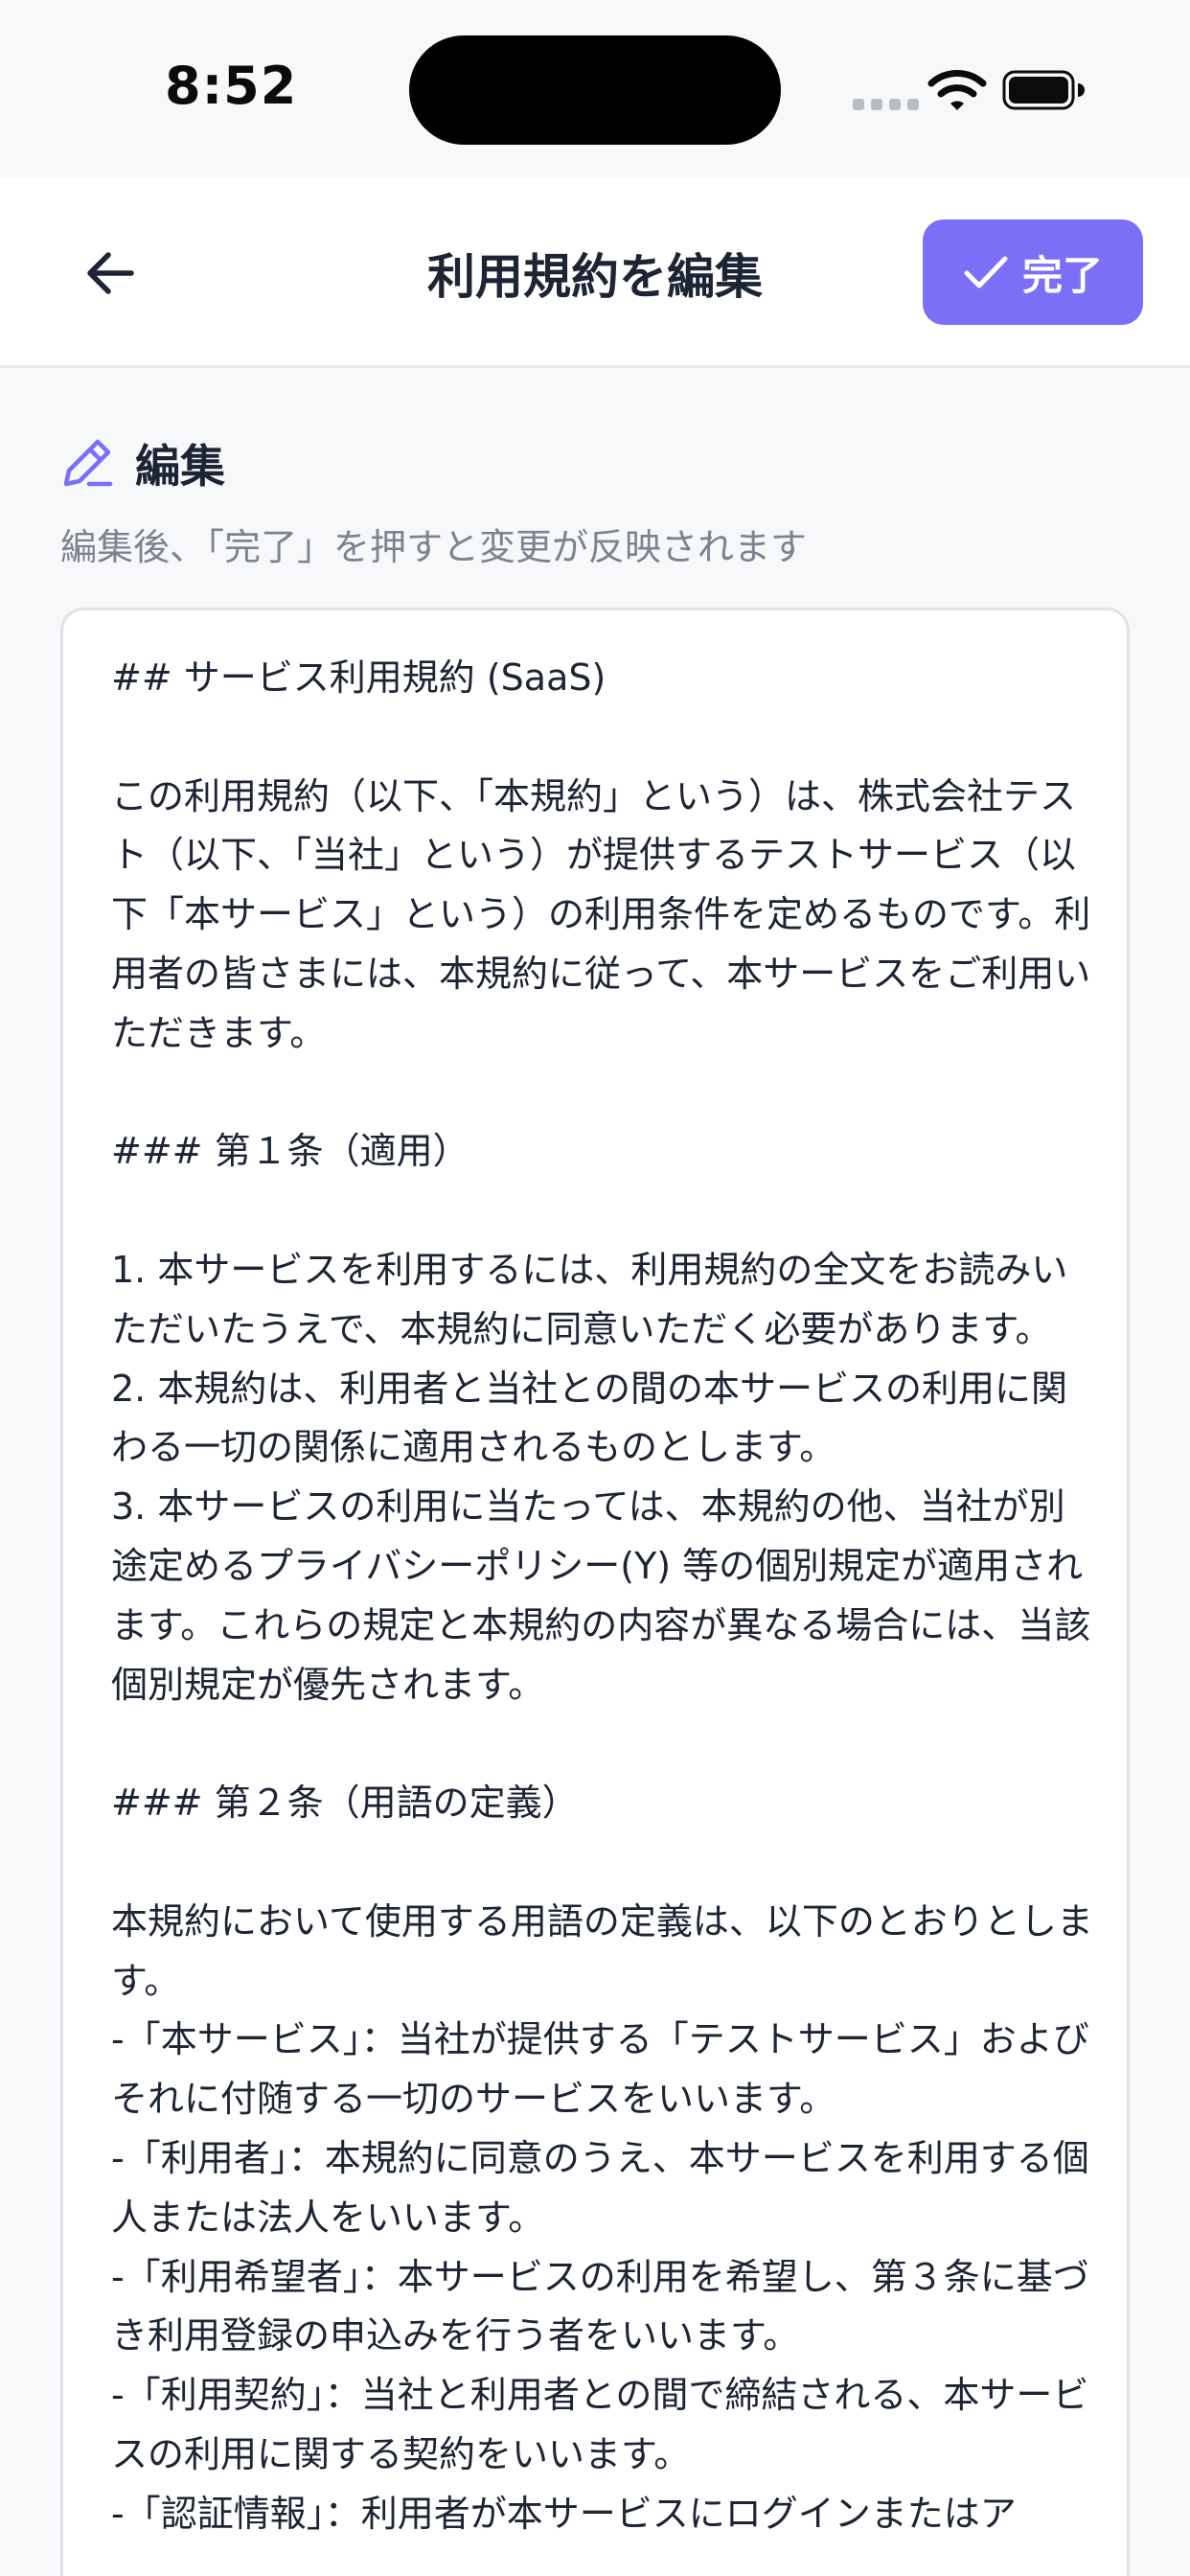 Image resolution: width=1190 pixels, height=2576 pixels. Describe the element at coordinates (1062, 275) in the screenshot. I see `done-button-label: 完了` at that location.